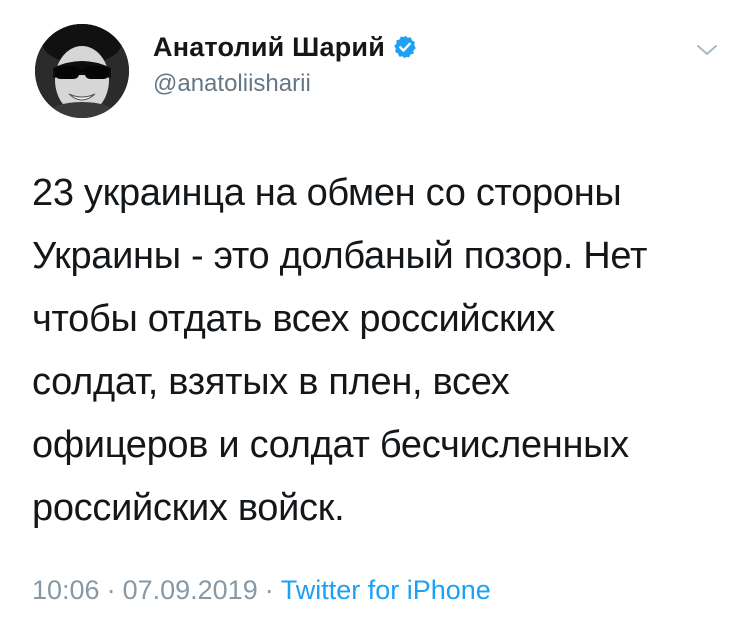 The width and height of the screenshot is (750, 639). I want to click on avatar, so click(82, 71).